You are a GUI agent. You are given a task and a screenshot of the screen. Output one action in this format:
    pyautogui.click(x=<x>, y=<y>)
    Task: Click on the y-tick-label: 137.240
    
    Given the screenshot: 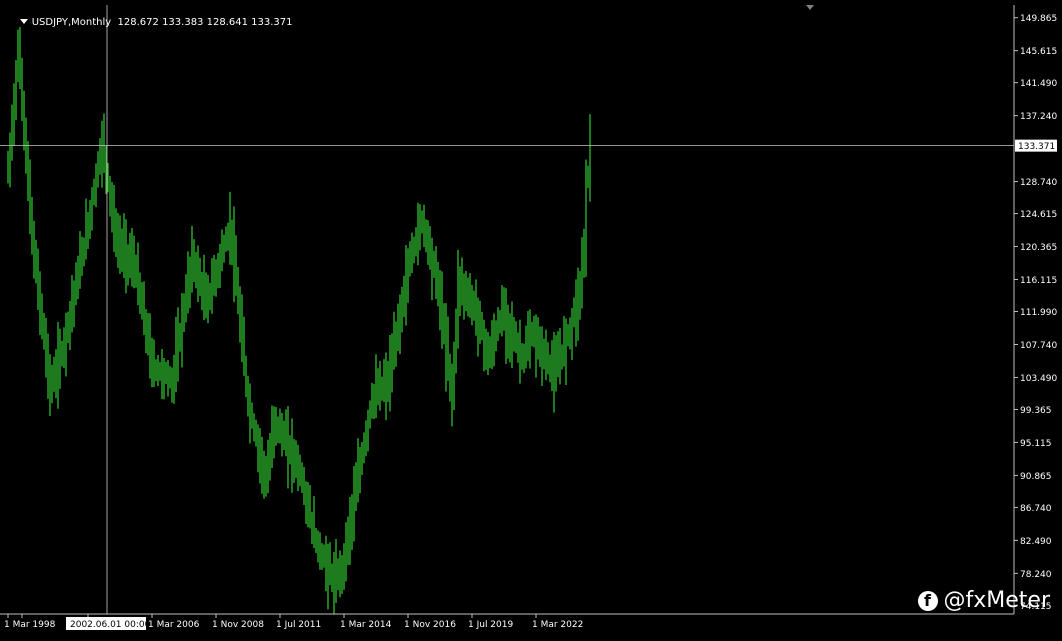 What is the action you would take?
    pyautogui.click(x=1038, y=117)
    